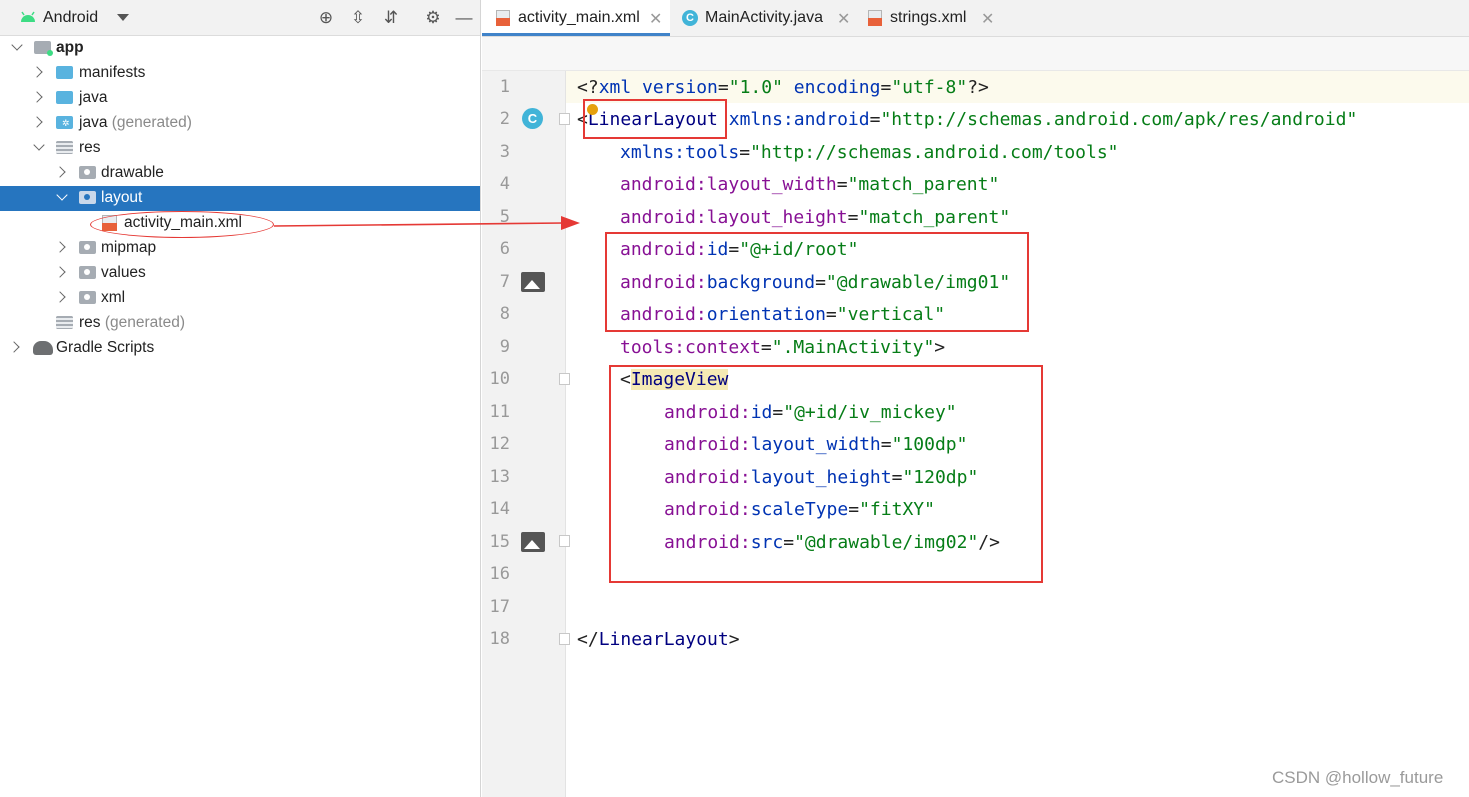 The image size is (1469, 797). I want to click on xml-file-icon, so click(875, 18).